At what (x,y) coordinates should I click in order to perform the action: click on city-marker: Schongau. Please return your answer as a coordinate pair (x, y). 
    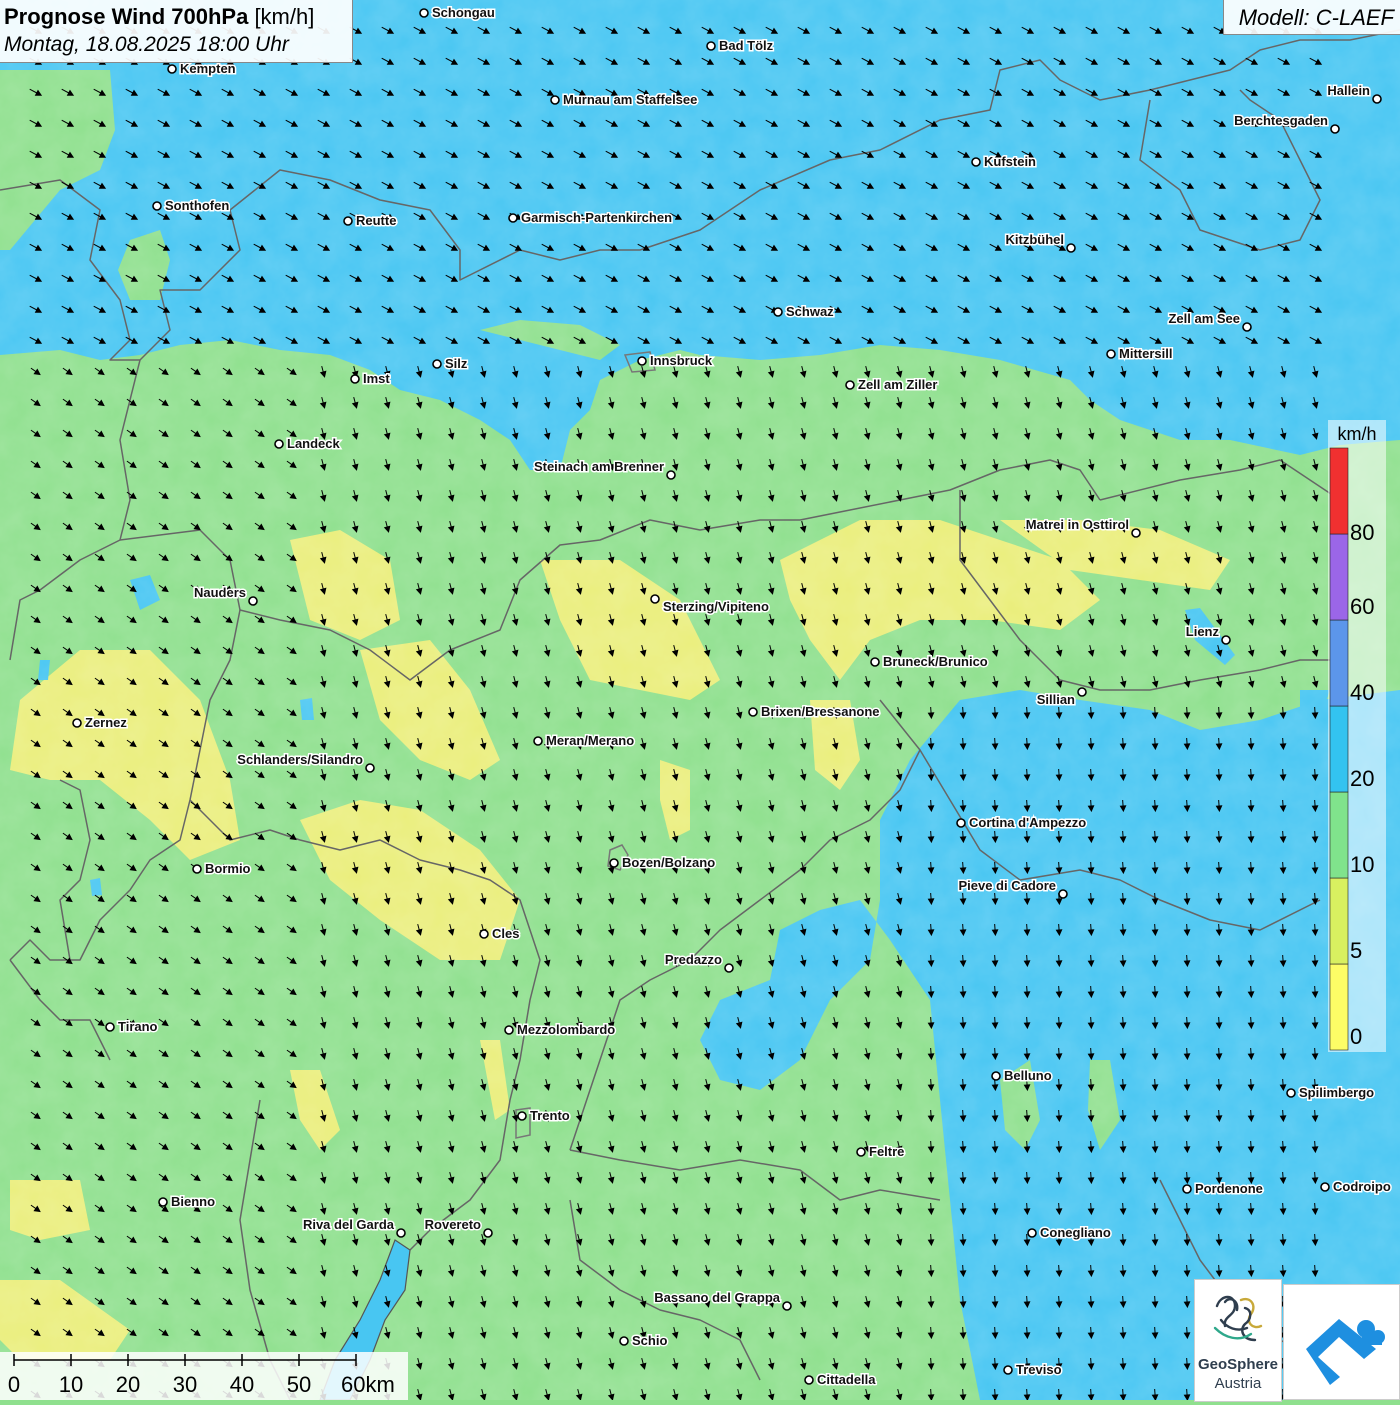
    Looking at the image, I should click on (457, 13).